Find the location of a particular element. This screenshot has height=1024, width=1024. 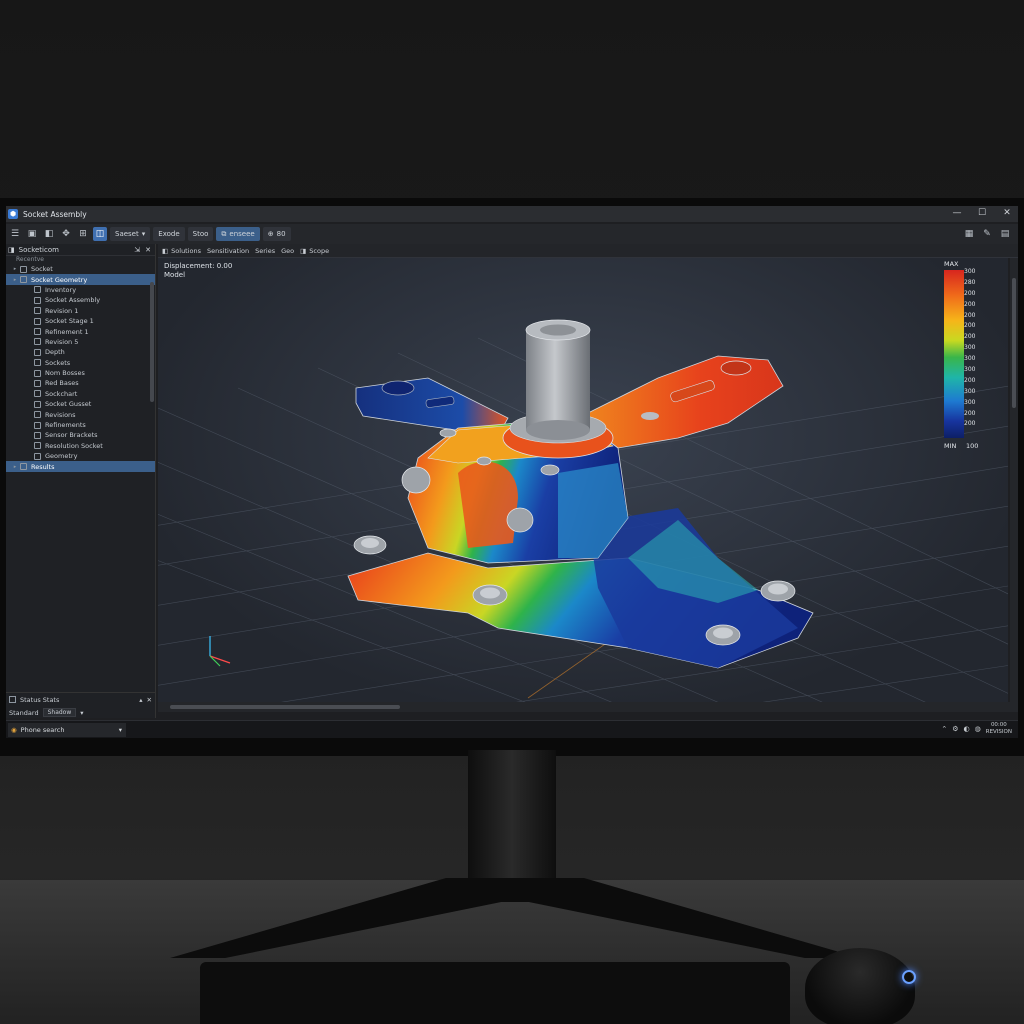

viewport-horizontal-scrollbar is located at coordinates (588, 707).